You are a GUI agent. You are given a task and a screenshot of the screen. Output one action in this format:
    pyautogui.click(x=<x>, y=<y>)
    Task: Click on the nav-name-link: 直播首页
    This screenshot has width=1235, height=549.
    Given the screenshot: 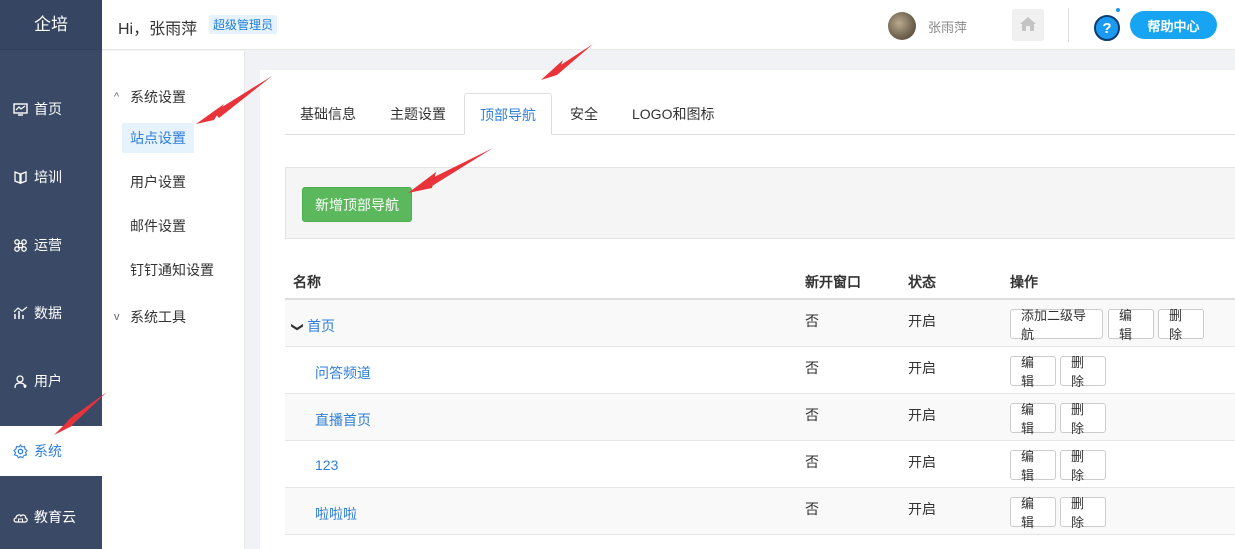 What is the action you would take?
    pyautogui.click(x=343, y=420)
    